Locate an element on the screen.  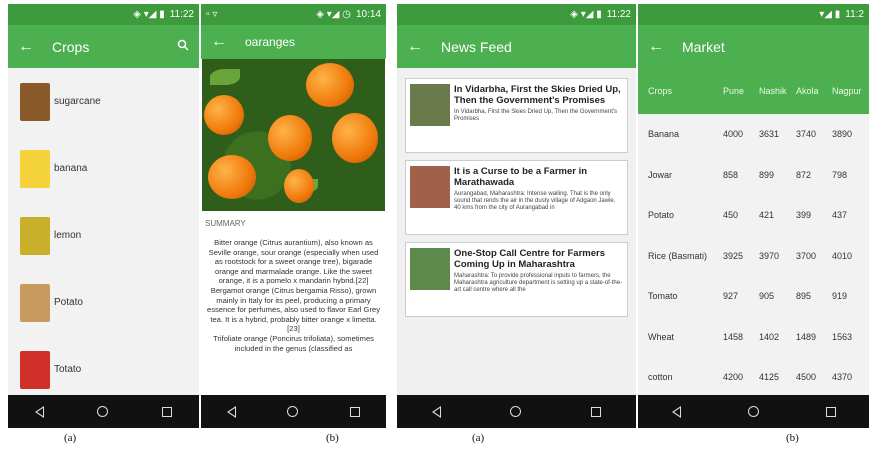
crop-label: Potato is located at coordinates (68, 302).